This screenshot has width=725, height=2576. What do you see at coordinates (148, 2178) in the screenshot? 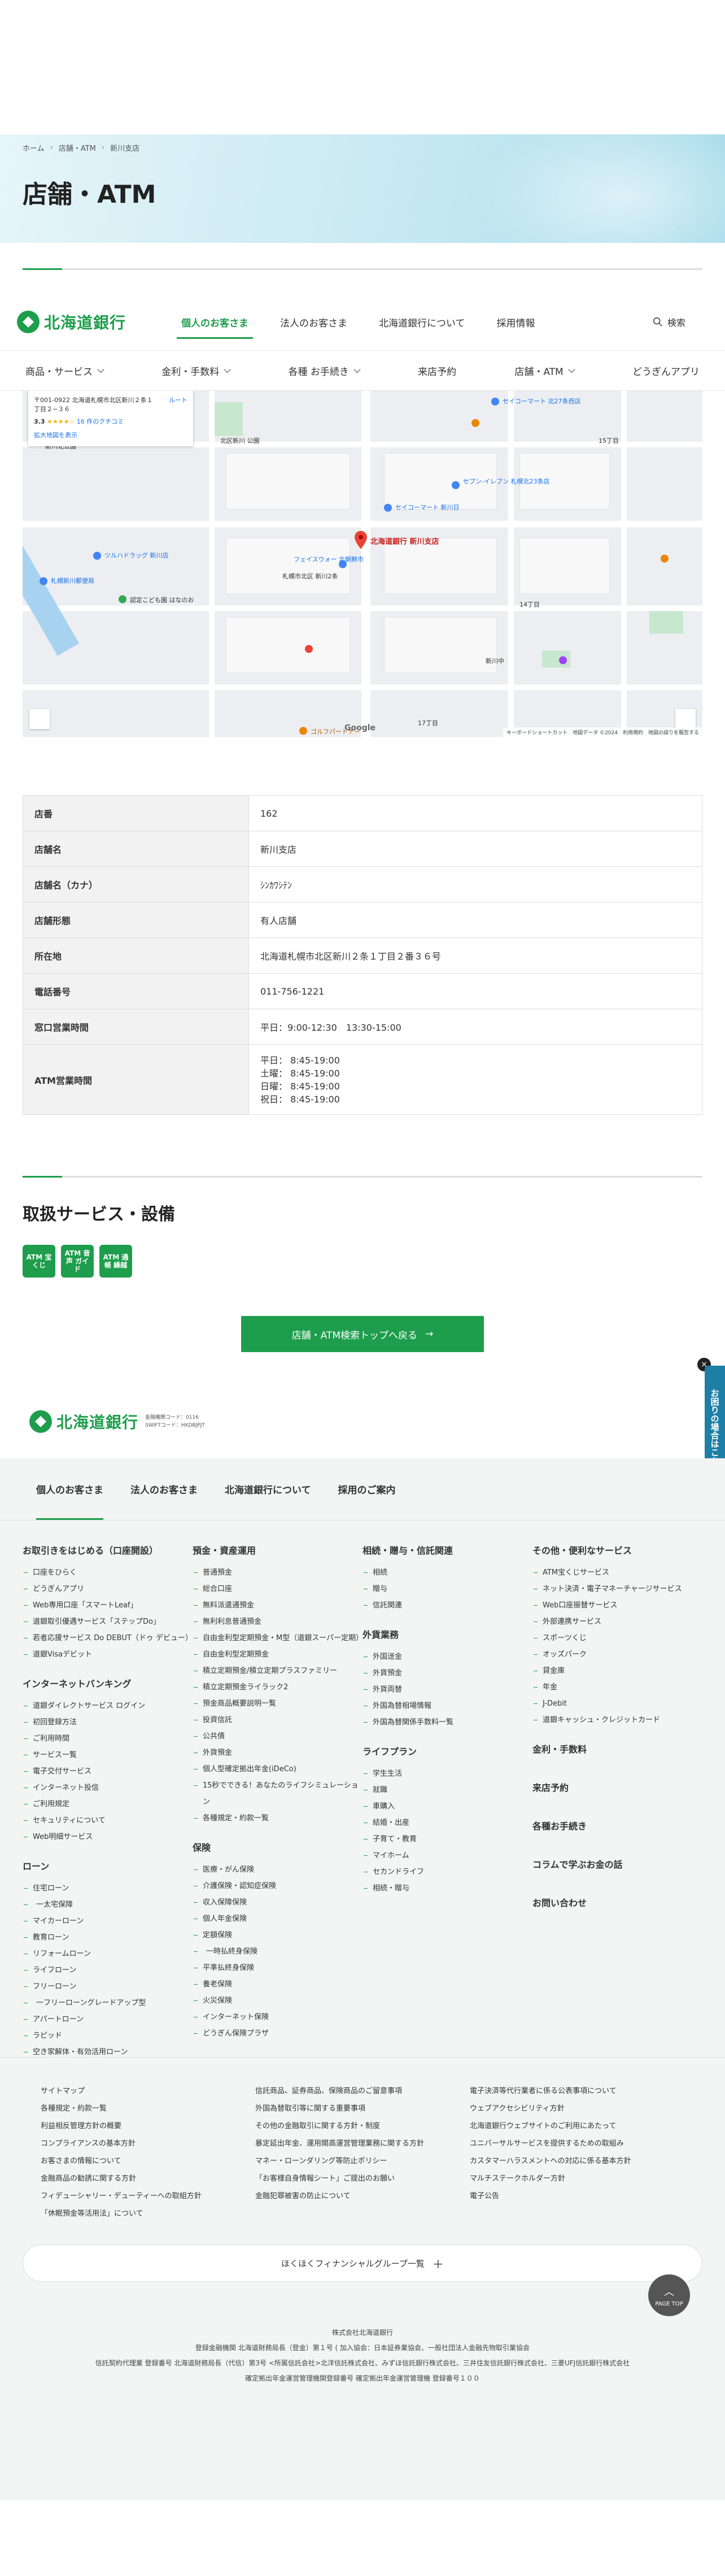
I see `footer-bottom-link: 金融商品の勧誘に関する方針` at bounding box center [148, 2178].